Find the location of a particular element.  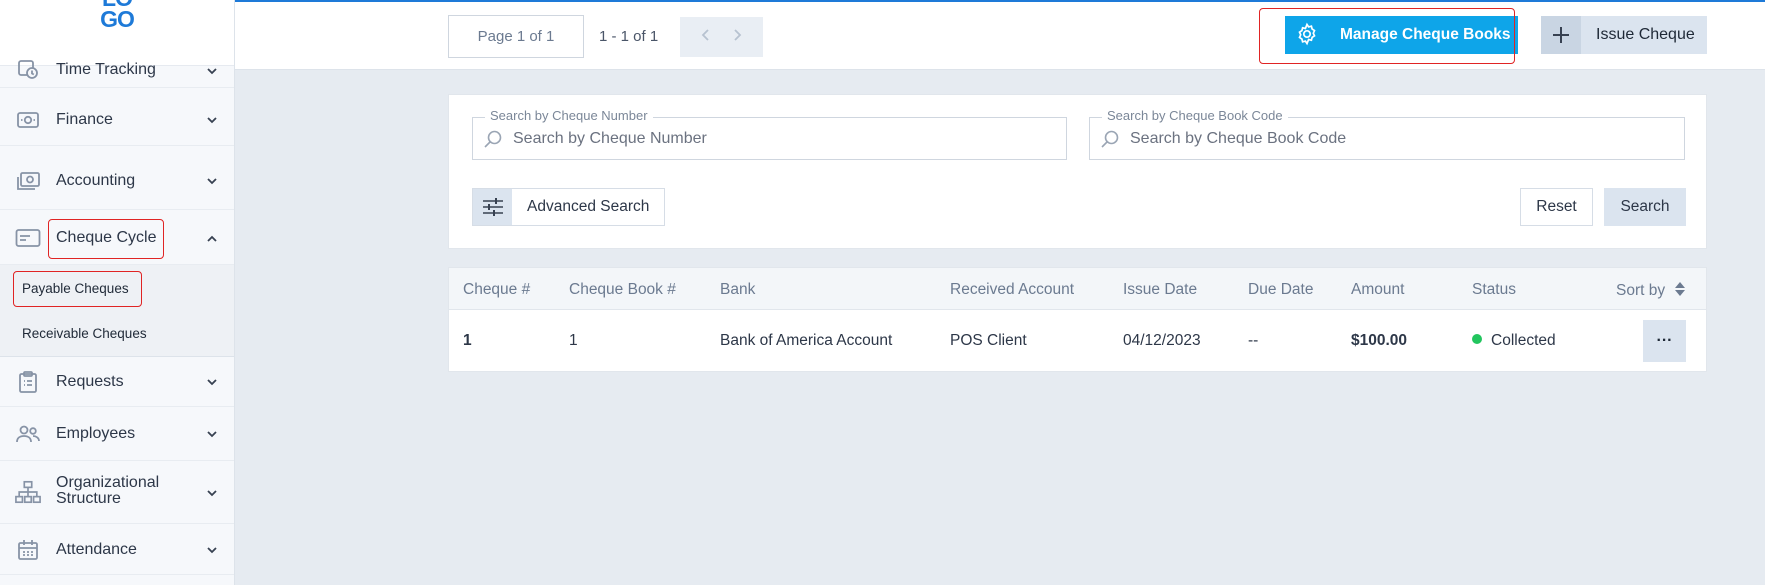

column-header-received-account: Received Account is located at coordinates (1012, 290).